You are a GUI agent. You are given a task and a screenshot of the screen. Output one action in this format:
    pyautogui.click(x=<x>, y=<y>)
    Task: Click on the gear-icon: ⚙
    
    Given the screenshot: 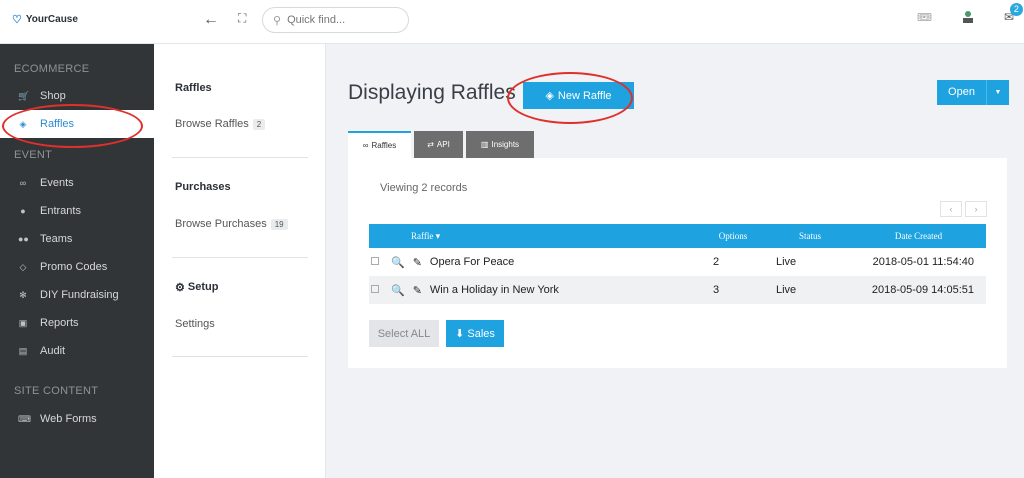 What is the action you would take?
    pyautogui.click(x=180, y=288)
    